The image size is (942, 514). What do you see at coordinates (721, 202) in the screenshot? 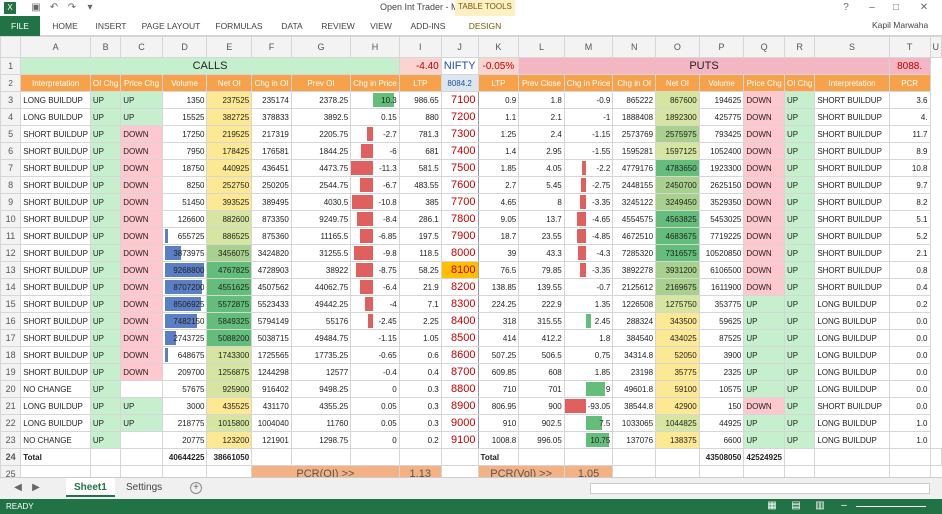
I see `cell: 3529350` at bounding box center [721, 202].